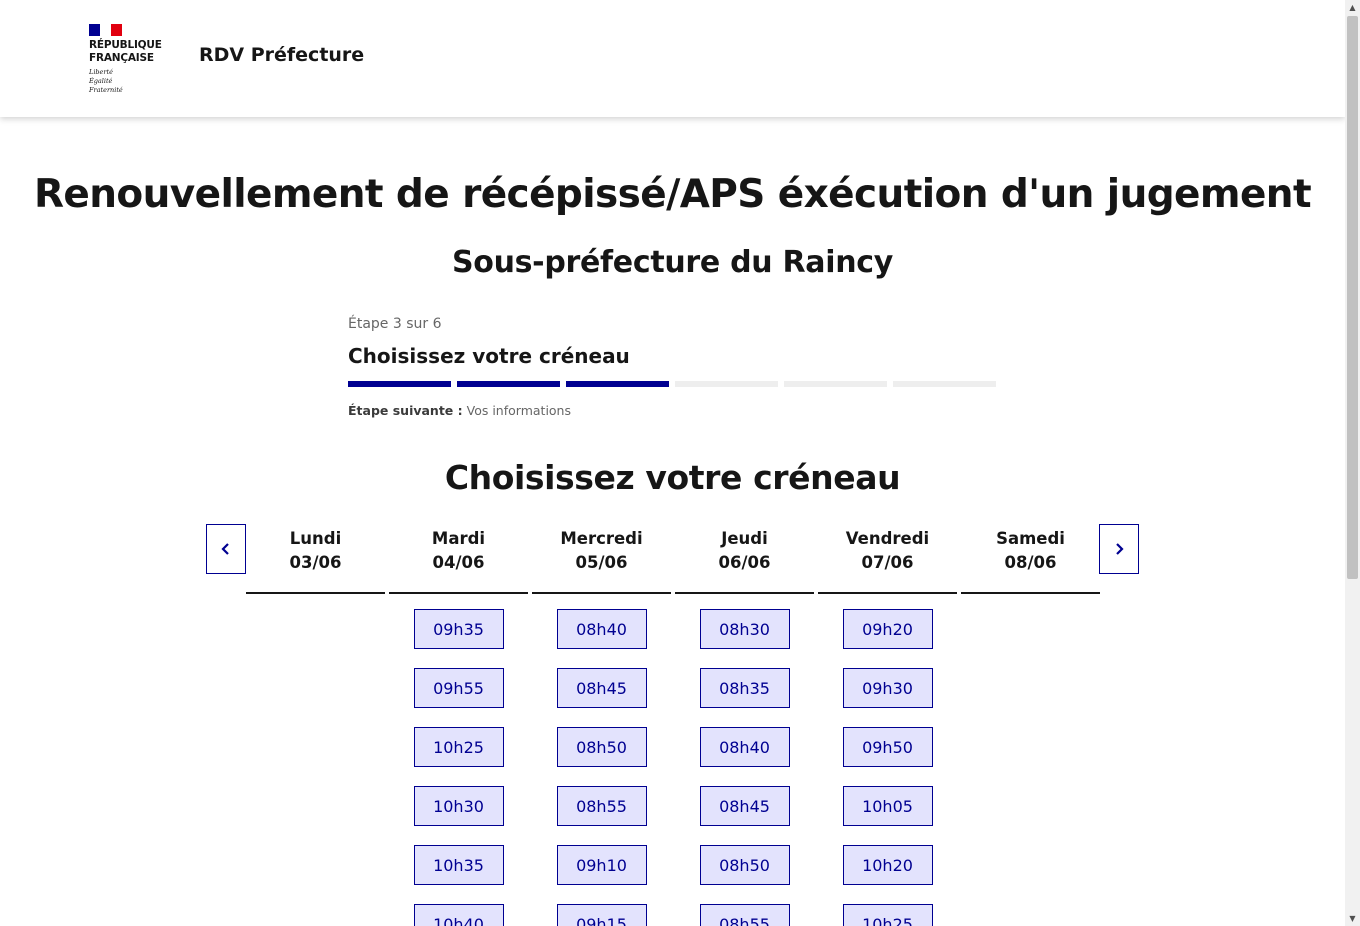 The width and height of the screenshot is (1360, 926). I want to click on day-header: Lundi 03/06, so click(315, 559).